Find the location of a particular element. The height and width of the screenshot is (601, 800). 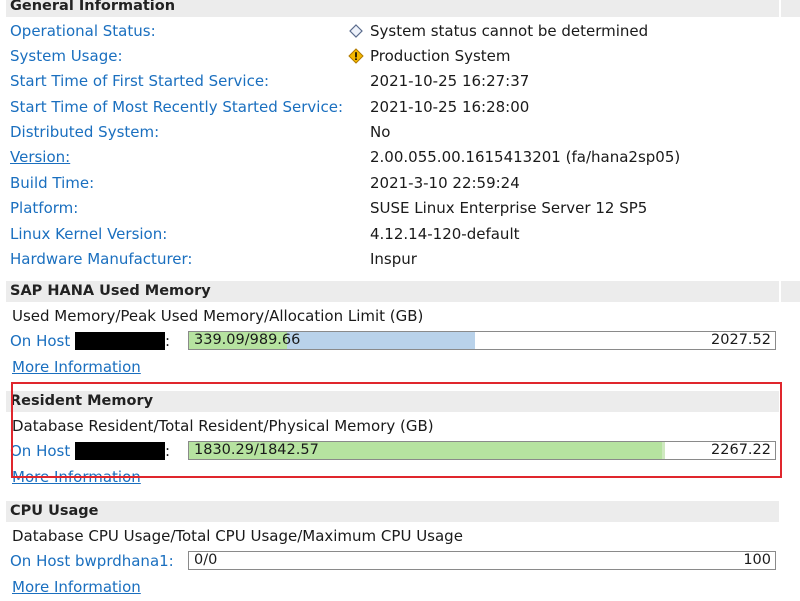

diamond-icon is located at coordinates (356, 31).